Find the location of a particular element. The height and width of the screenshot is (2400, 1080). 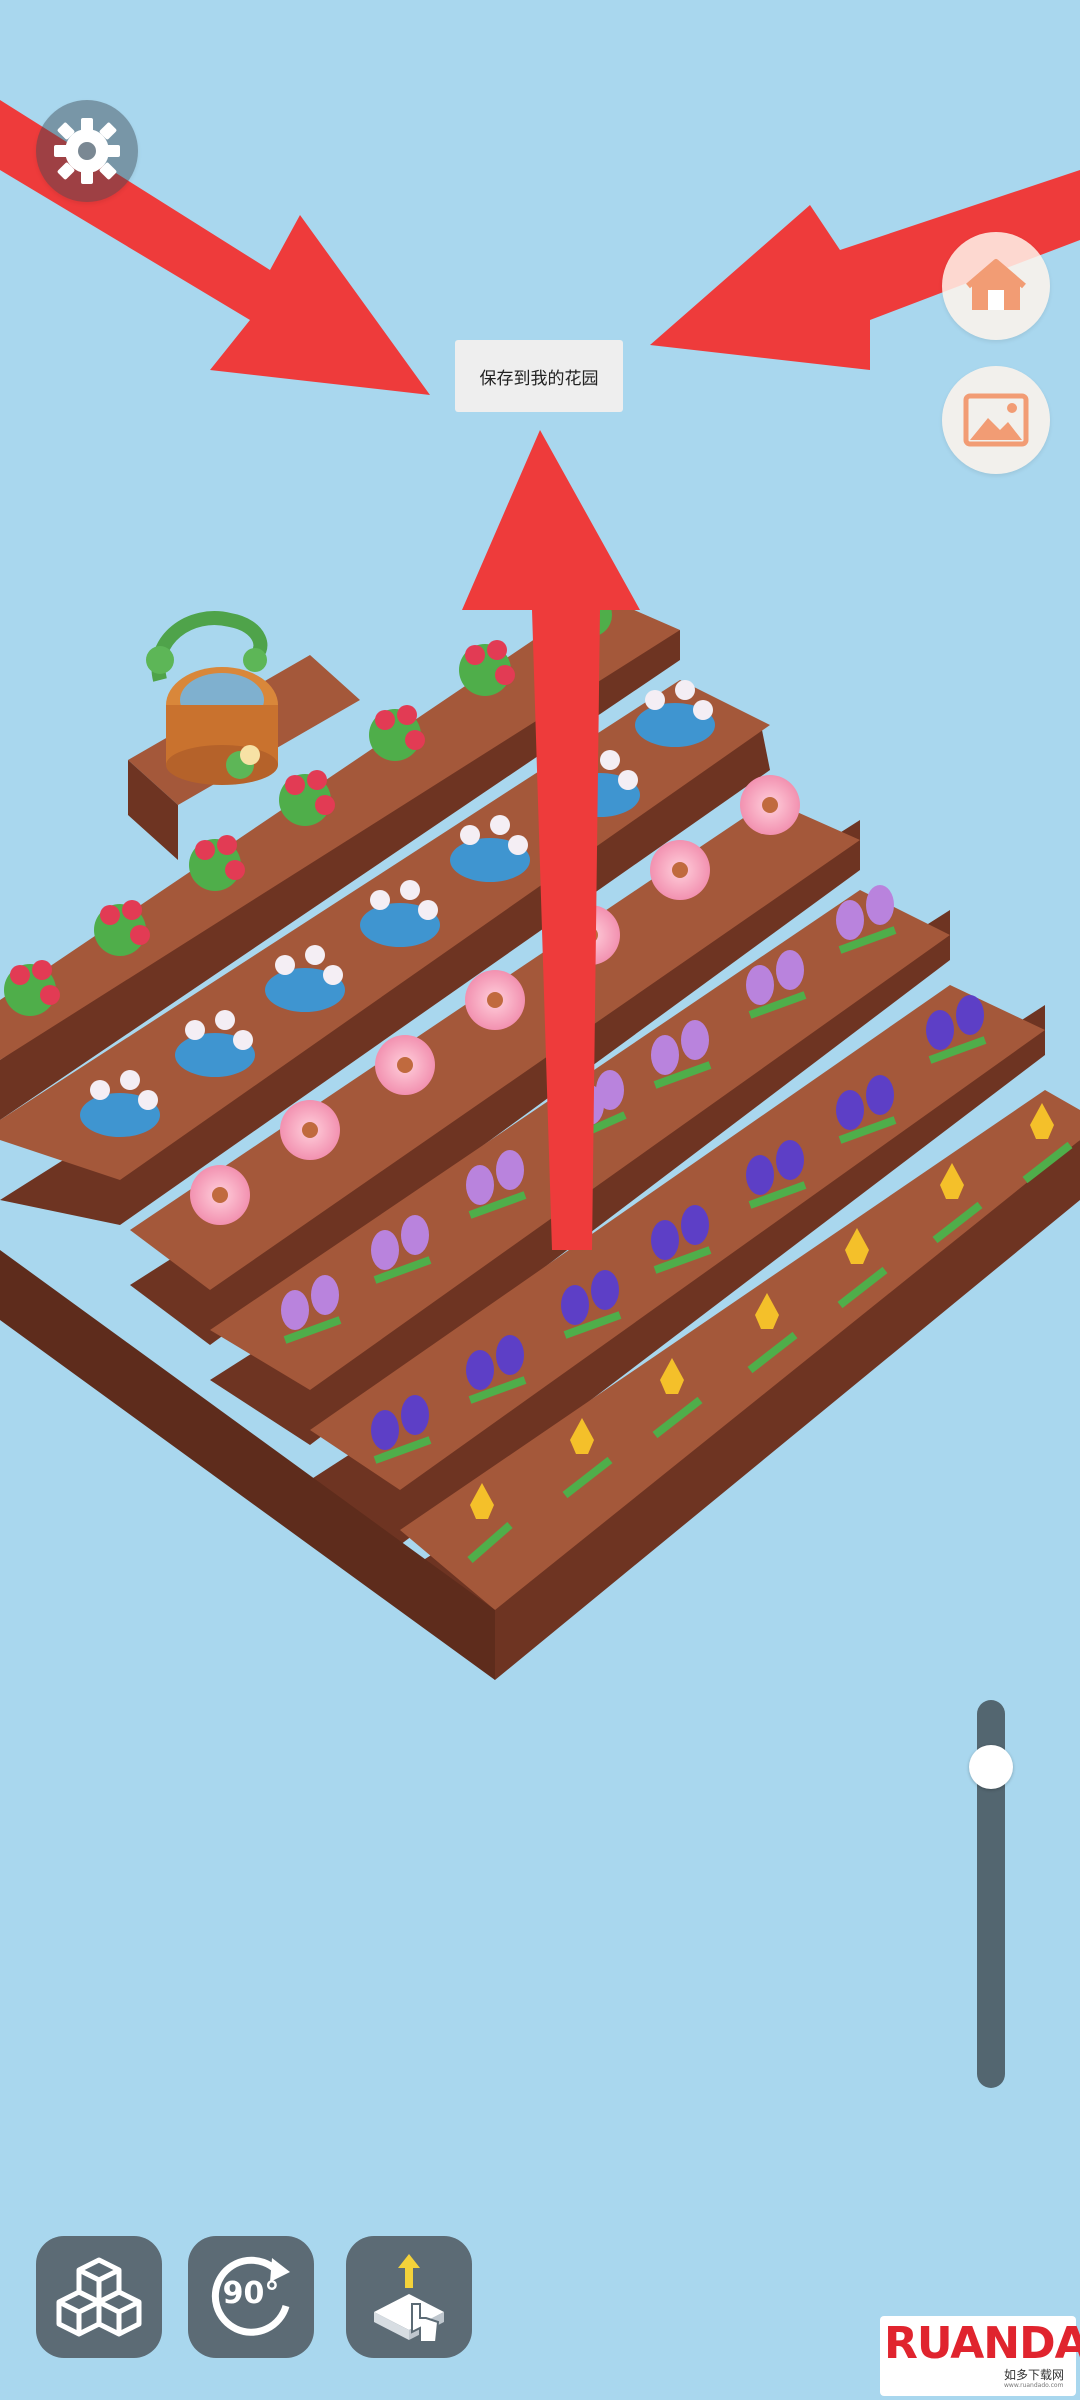

settings-button is located at coordinates (87, 151).